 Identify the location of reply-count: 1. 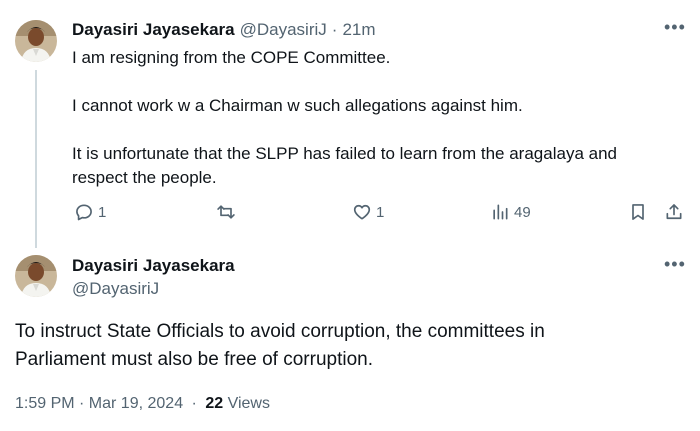
(102, 212).